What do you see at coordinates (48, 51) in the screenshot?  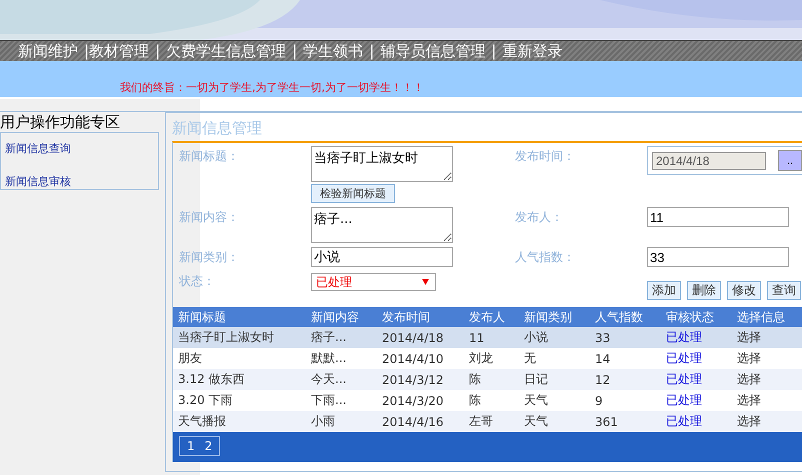 I see `nav-link: 新闻维护` at bounding box center [48, 51].